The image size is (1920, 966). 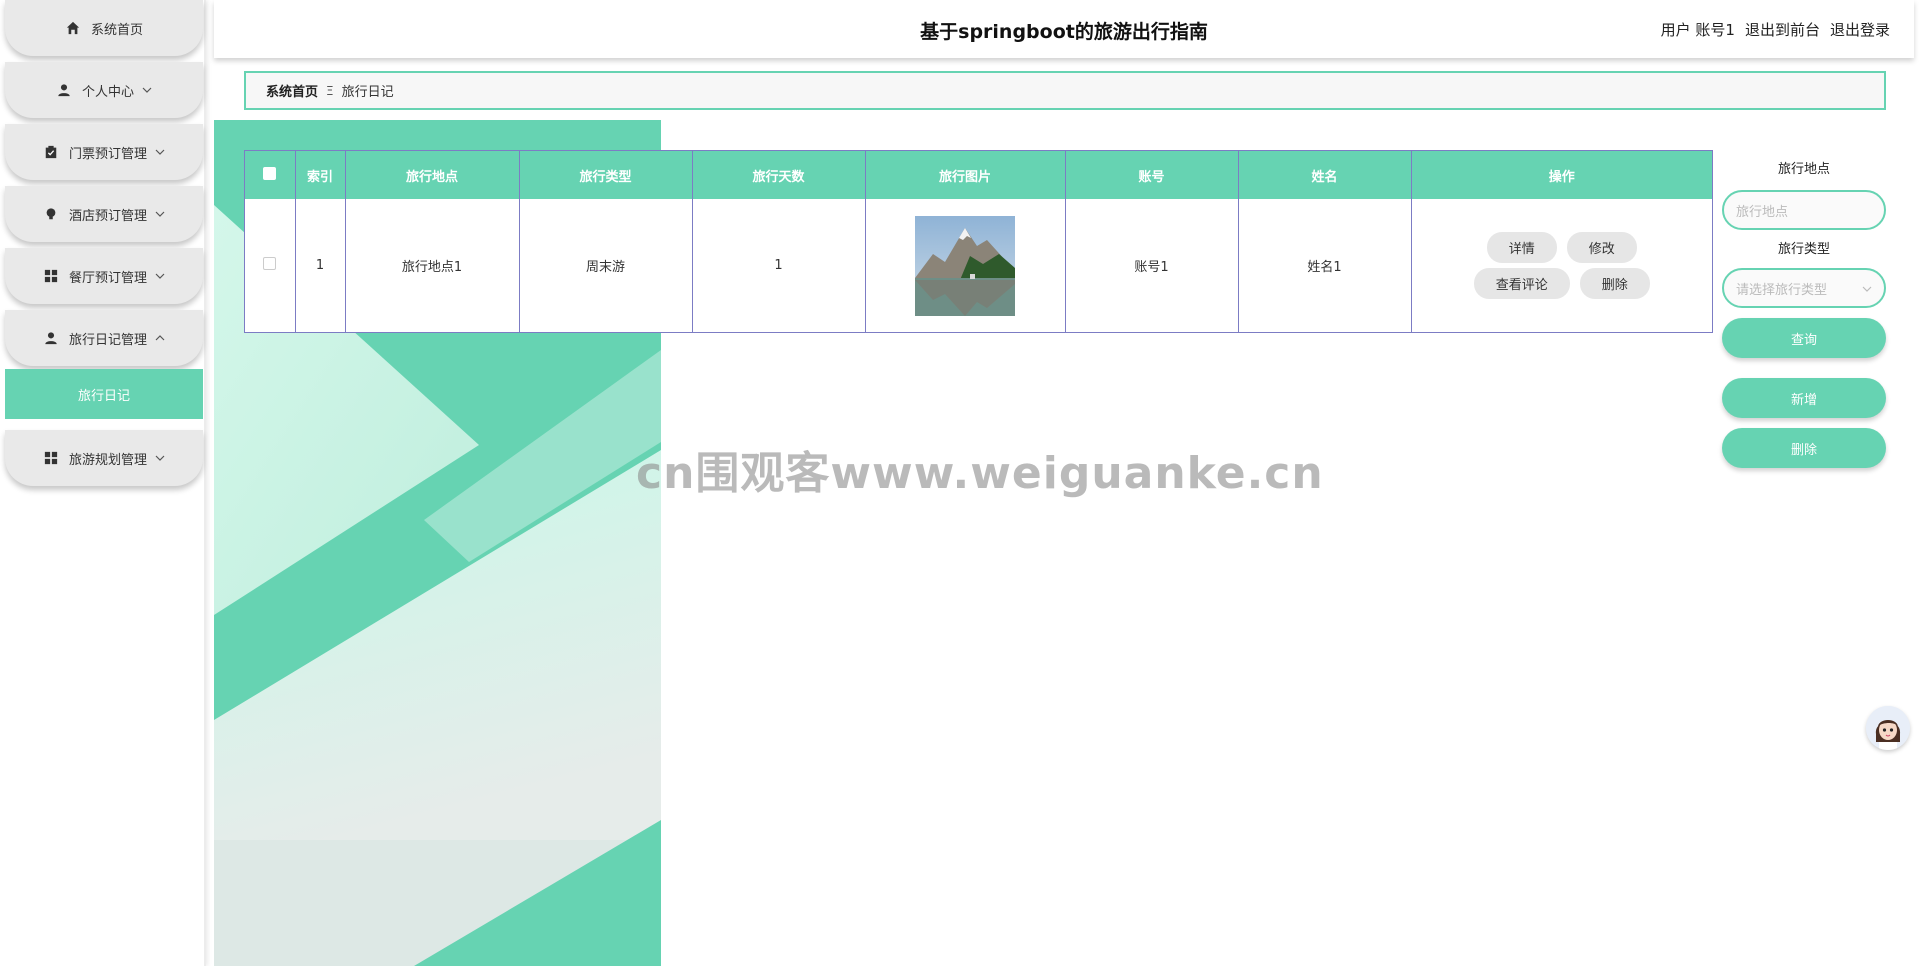 I want to click on cell-name: 姓名1, so click(x=1325, y=265).